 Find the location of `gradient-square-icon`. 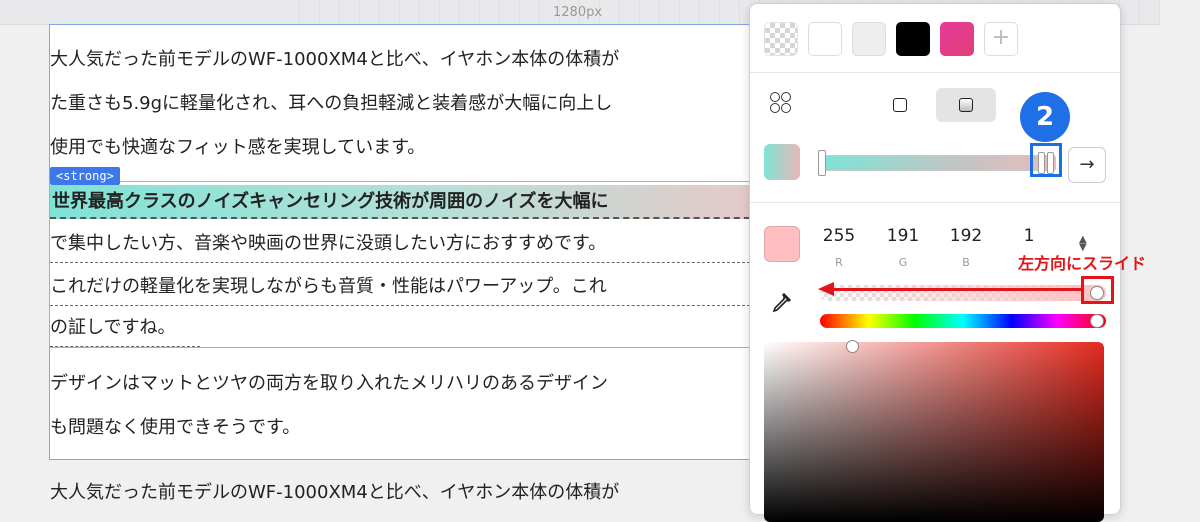

gradient-square-icon is located at coordinates (966, 105).